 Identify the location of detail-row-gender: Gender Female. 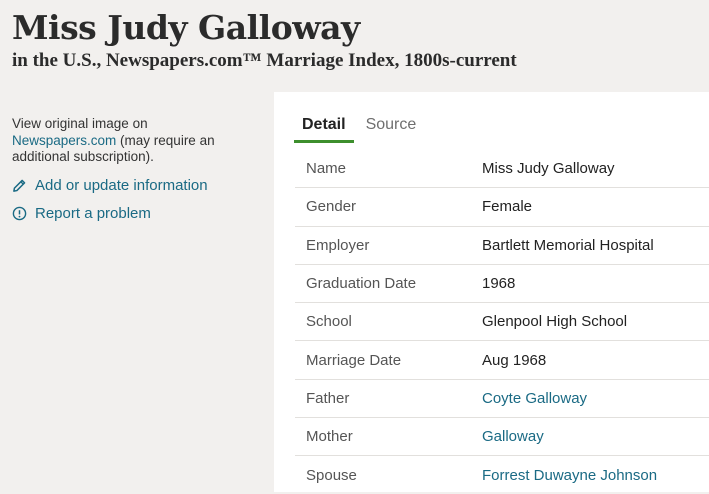
(502, 207).